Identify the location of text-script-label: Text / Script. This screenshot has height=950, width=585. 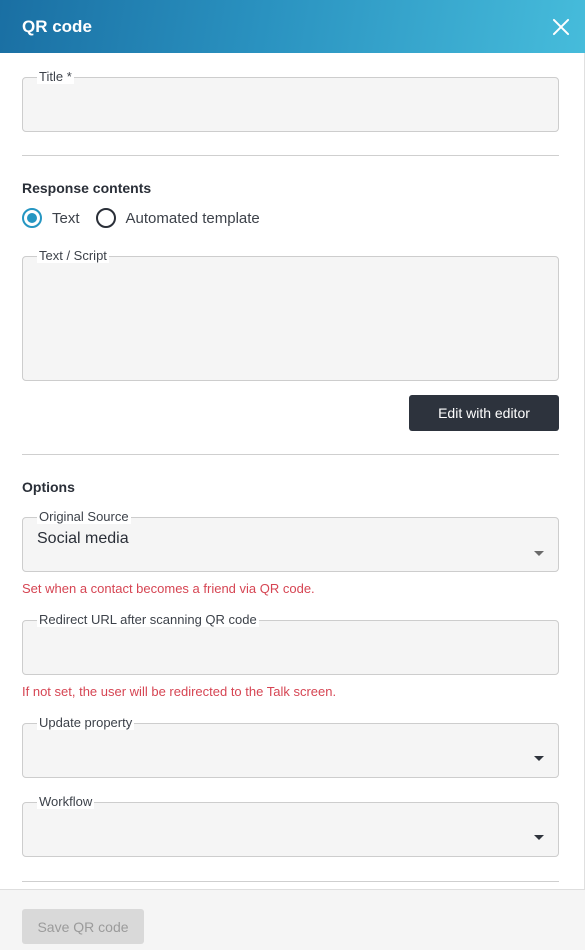
(73, 255).